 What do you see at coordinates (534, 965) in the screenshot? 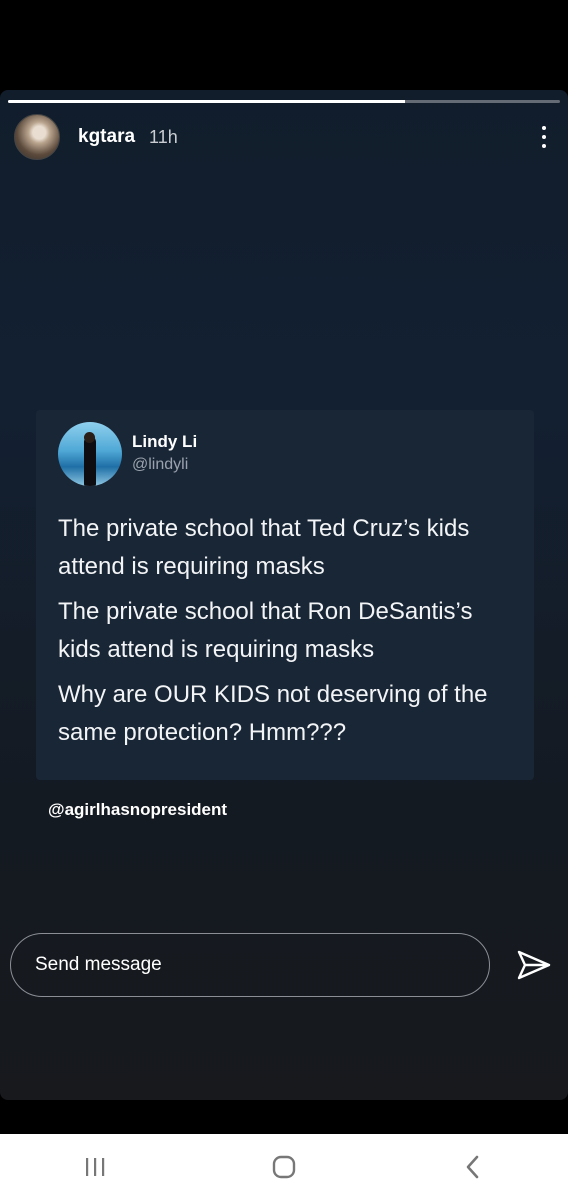
I see `send-icon` at bounding box center [534, 965].